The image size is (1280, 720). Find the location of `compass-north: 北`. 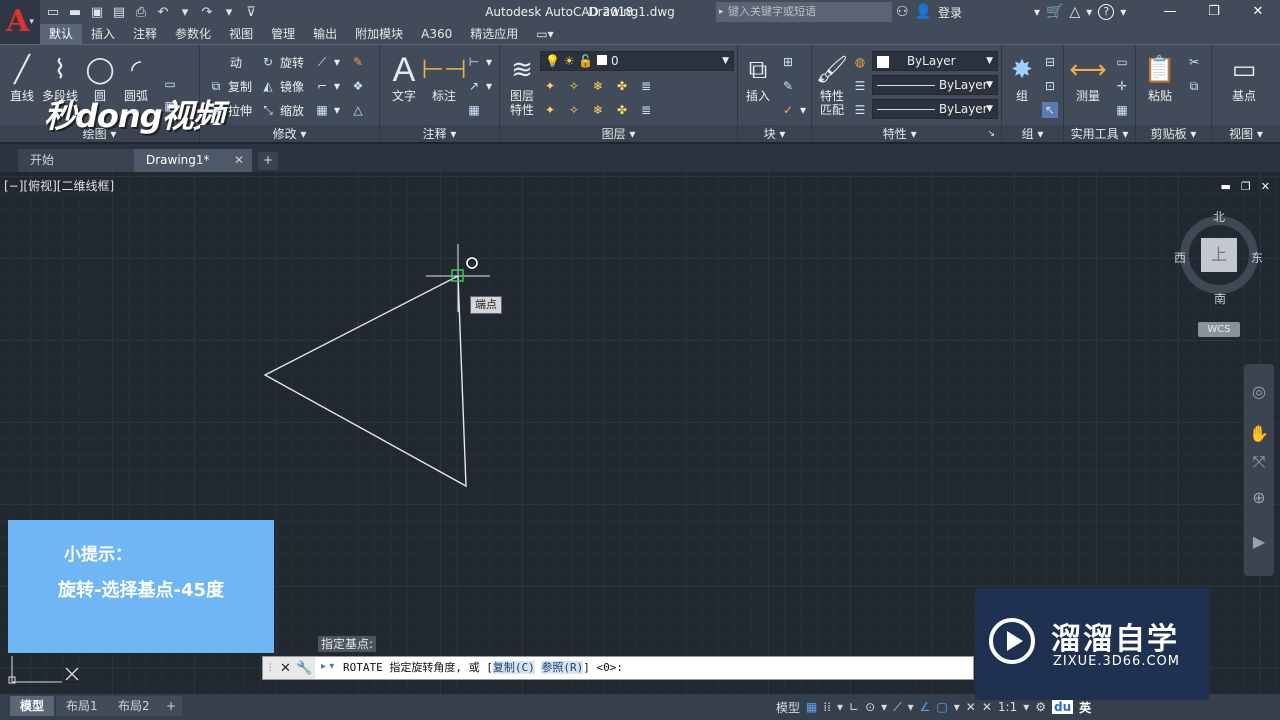

compass-north: 北 is located at coordinates (1219, 216).